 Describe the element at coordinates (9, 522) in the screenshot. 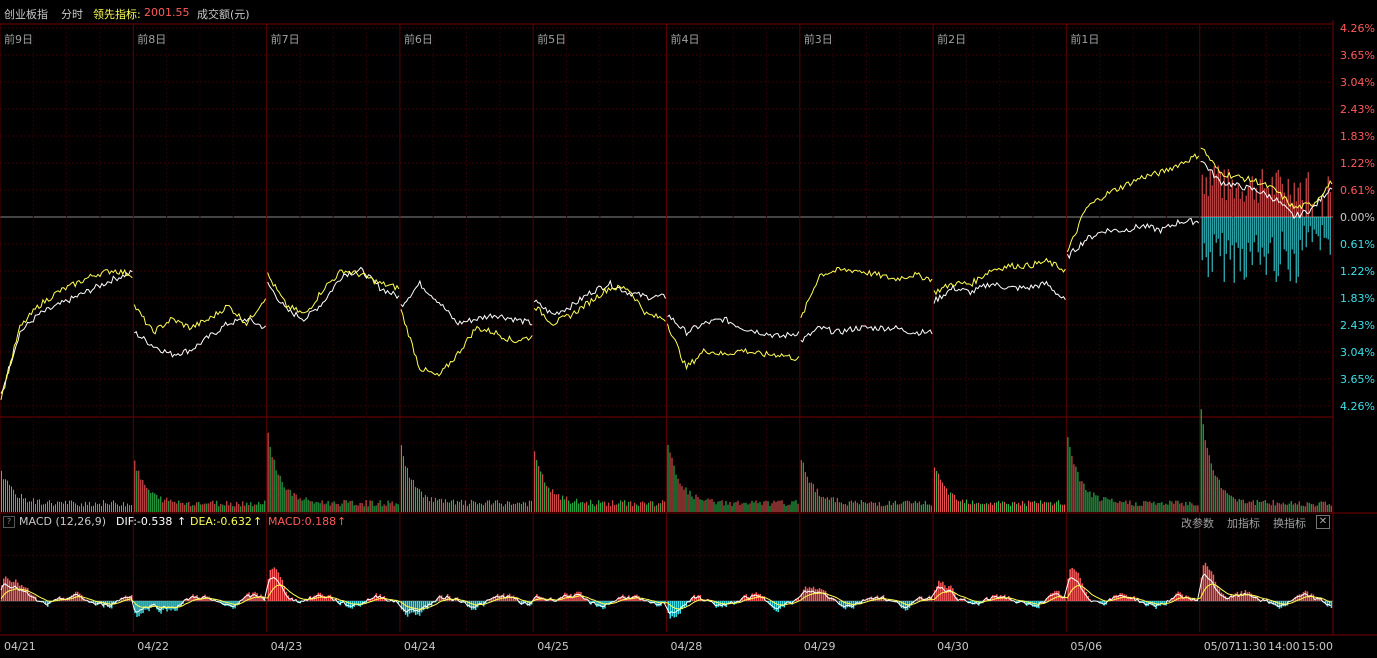

I see `help-icon: ?` at that location.